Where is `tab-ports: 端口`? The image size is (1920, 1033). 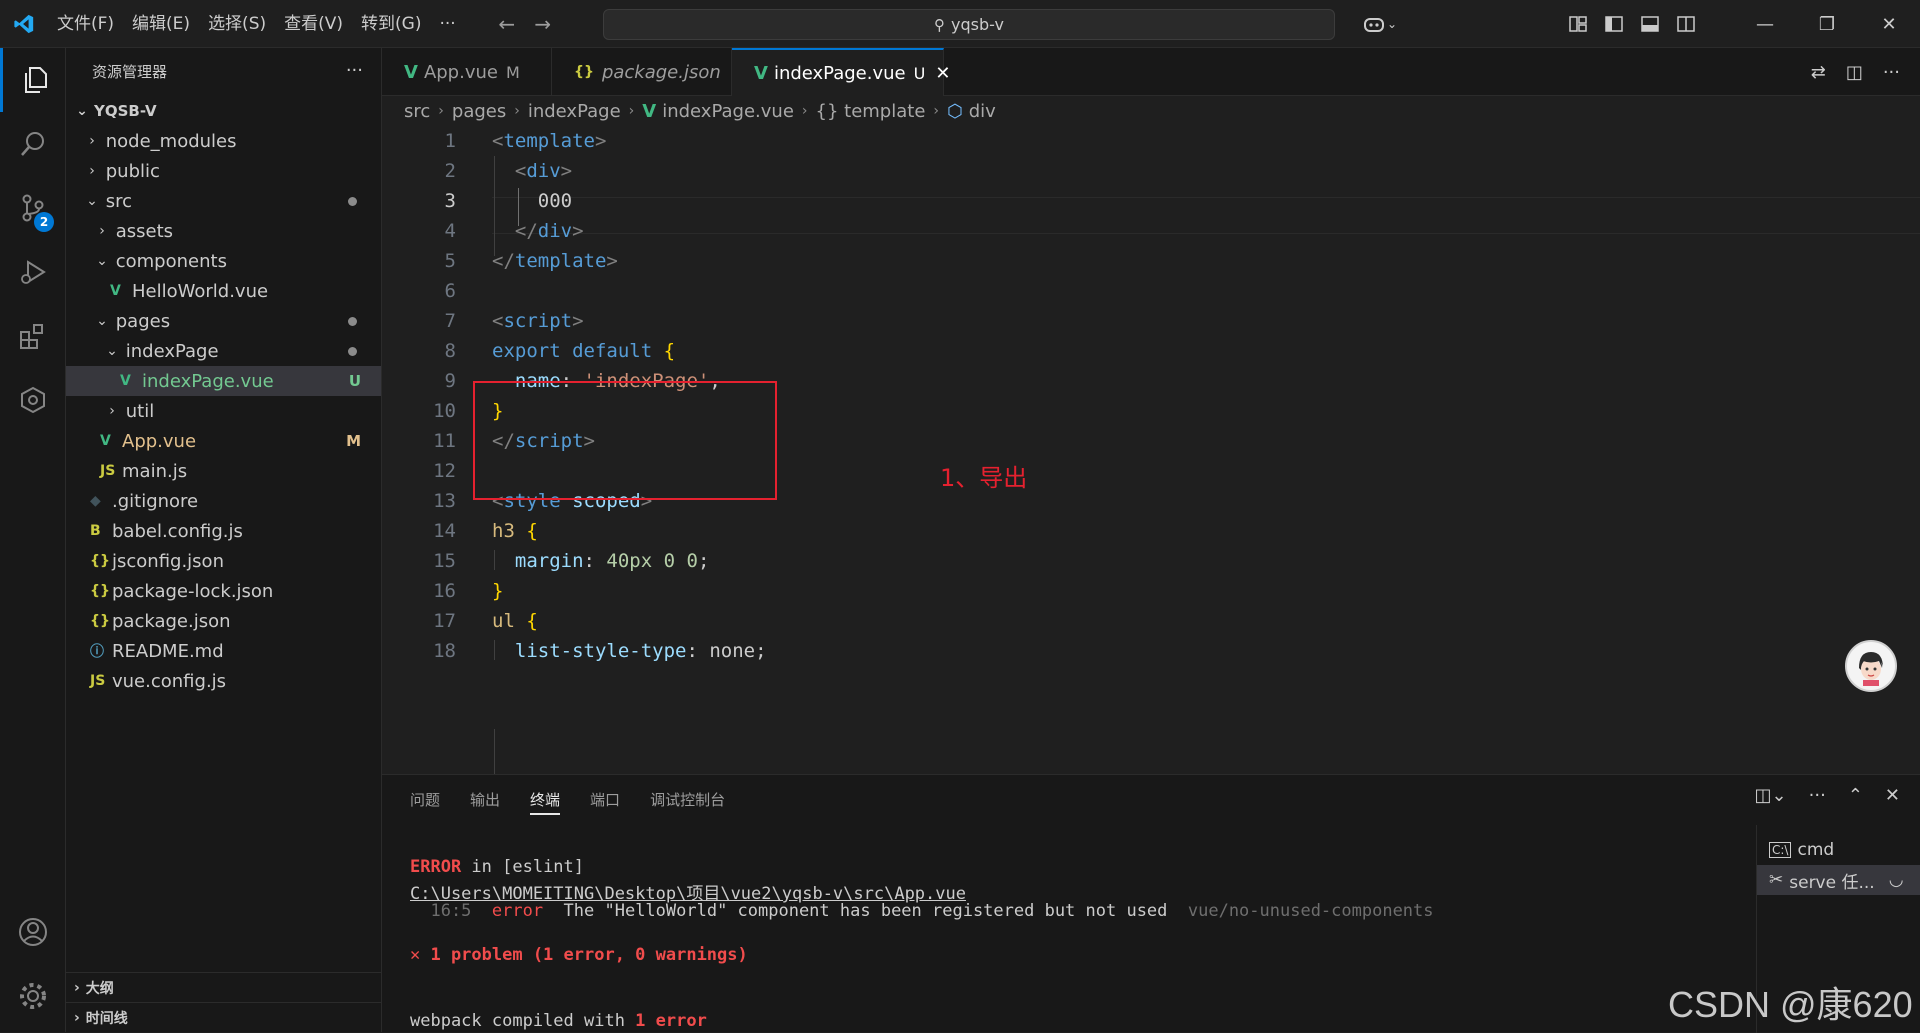 tab-ports: 端口 is located at coordinates (605, 800).